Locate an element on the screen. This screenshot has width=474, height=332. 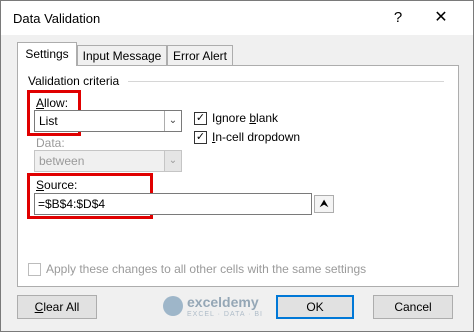
ok-button: OK is located at coordinates (315, 307).